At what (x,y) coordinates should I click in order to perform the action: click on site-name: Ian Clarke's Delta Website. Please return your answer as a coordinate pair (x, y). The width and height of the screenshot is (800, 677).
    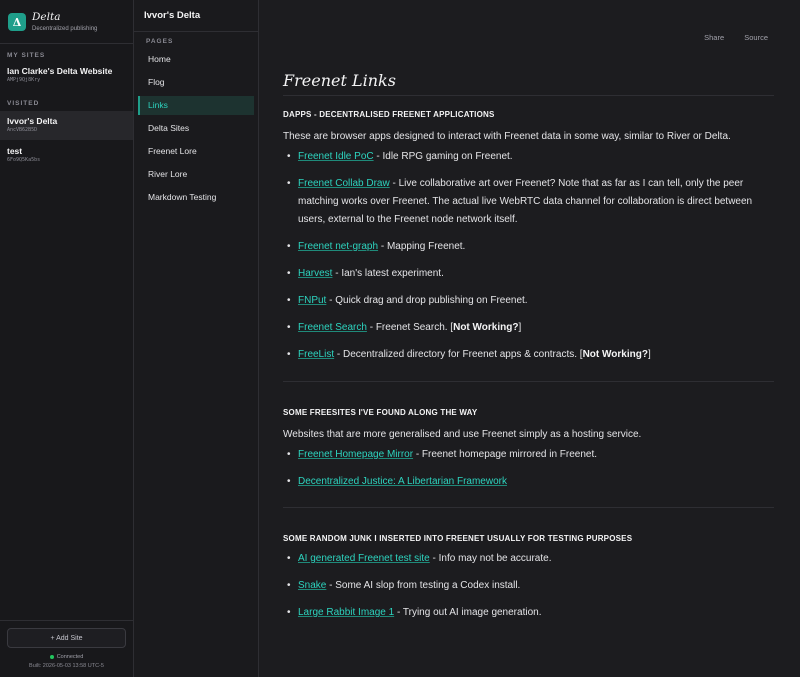
    Looking at the image, I should click on (60, 71).